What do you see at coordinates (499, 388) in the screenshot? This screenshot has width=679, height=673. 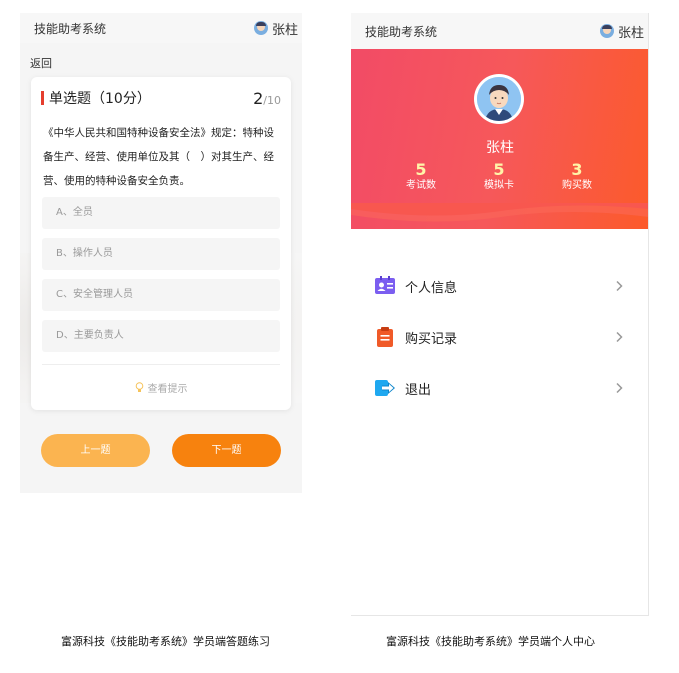 I see `menu-item-logout: 退出` at bounding box center [499, 388].